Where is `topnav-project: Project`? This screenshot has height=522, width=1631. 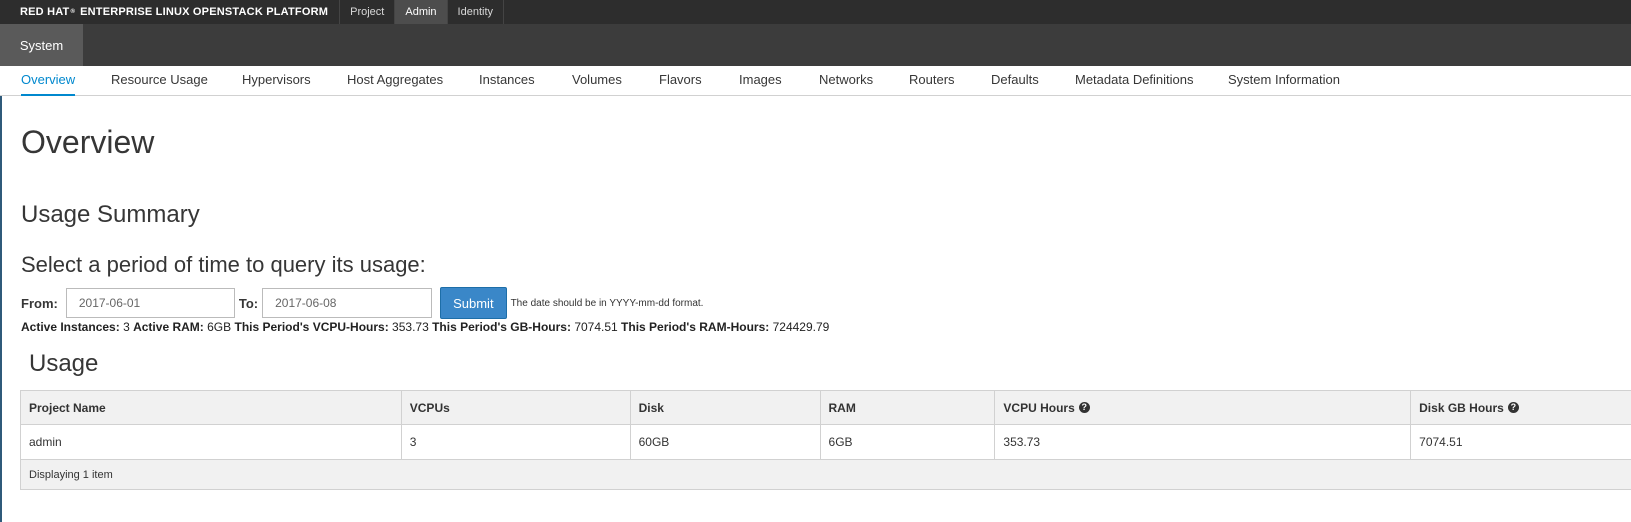 topnav-project: Project is located at coordinates (368, 12).